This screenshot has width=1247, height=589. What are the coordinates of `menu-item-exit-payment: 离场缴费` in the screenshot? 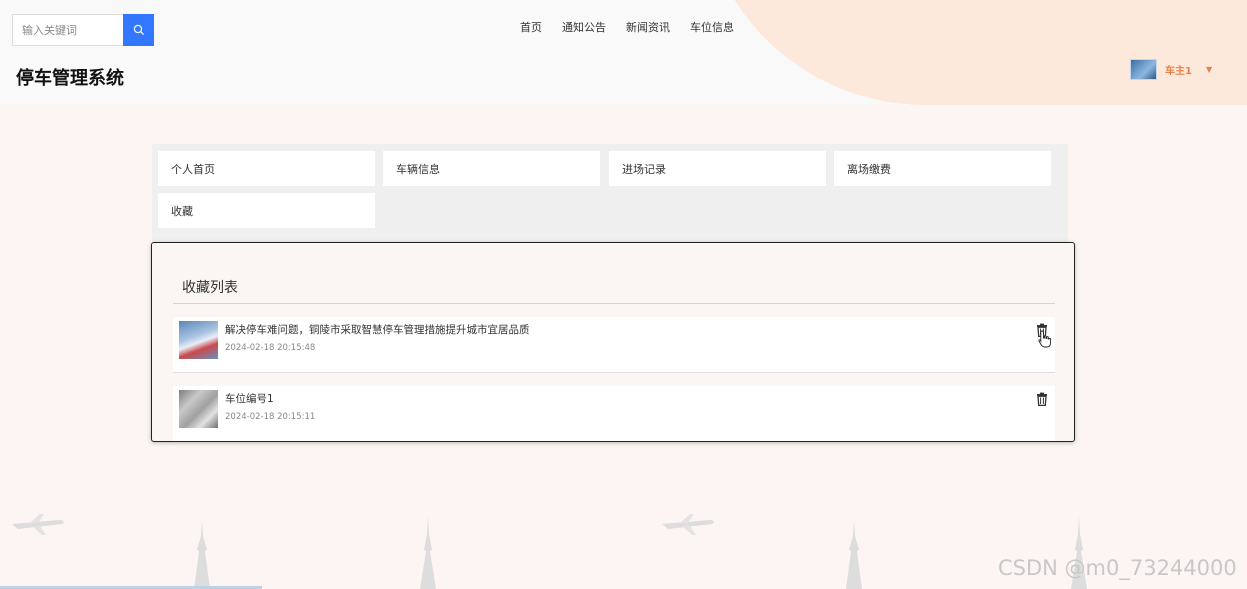 It's located at (942, 168).